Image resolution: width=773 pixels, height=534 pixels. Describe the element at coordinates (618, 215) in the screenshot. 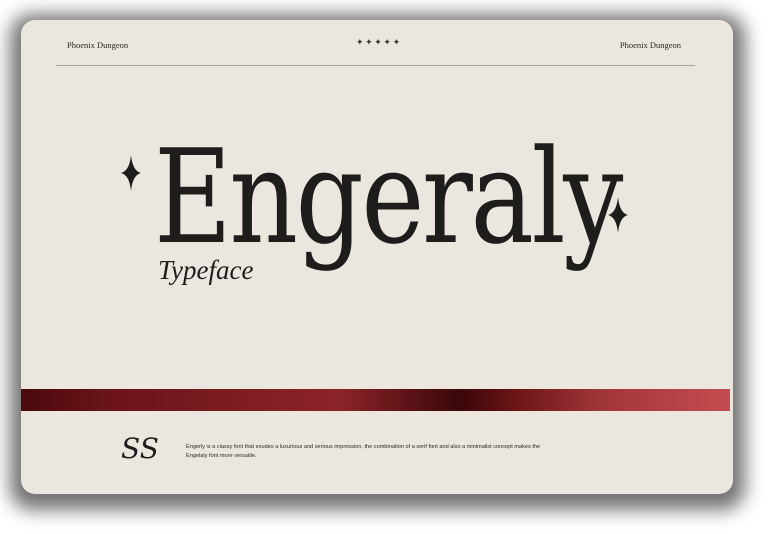

I see `sparkle-icon-right` at that location.